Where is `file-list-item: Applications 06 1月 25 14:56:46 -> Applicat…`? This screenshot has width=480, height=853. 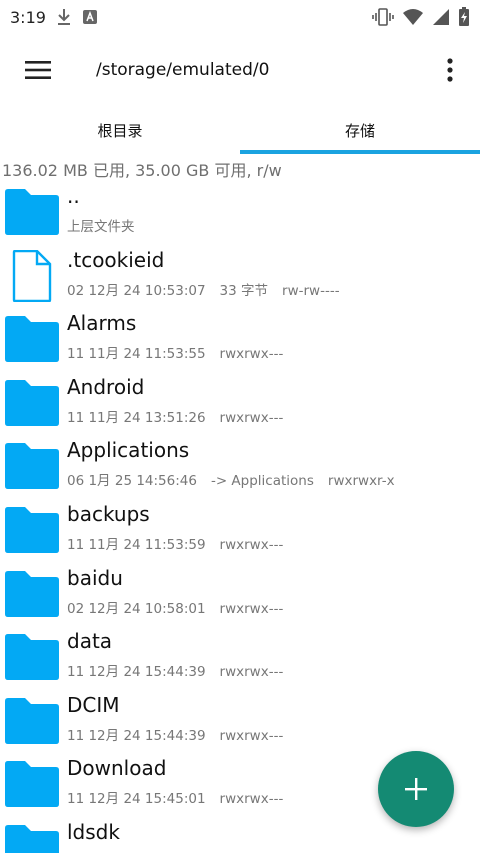
file-list-item: Applications 06 1月 25 14:56:46 -> Applicat… is located at coordinates (240, 467).